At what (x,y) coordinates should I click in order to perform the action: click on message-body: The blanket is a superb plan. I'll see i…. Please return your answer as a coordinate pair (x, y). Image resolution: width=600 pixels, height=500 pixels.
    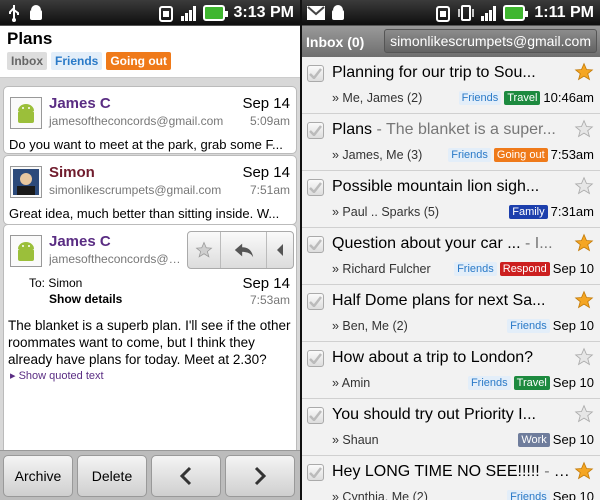
    Looking at the image, I should click on (149, 342).